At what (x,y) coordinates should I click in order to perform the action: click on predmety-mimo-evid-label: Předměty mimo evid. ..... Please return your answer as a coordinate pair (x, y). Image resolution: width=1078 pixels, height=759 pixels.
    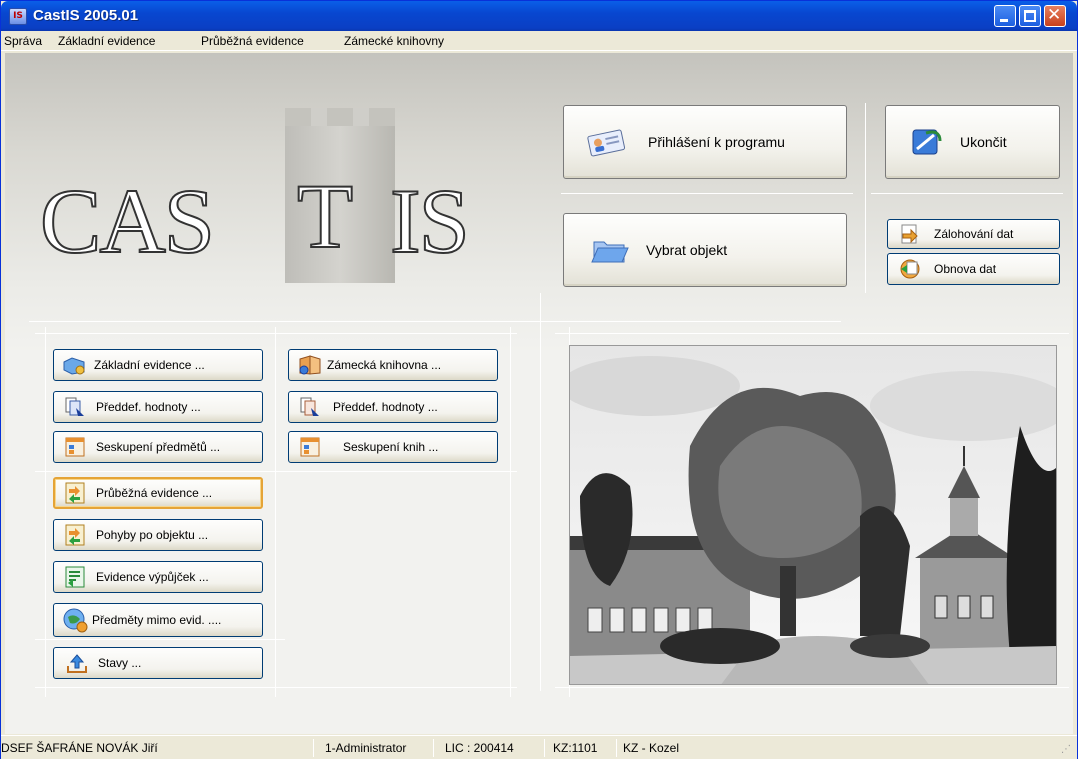
    Looking at the image, I should click on (157, 620).